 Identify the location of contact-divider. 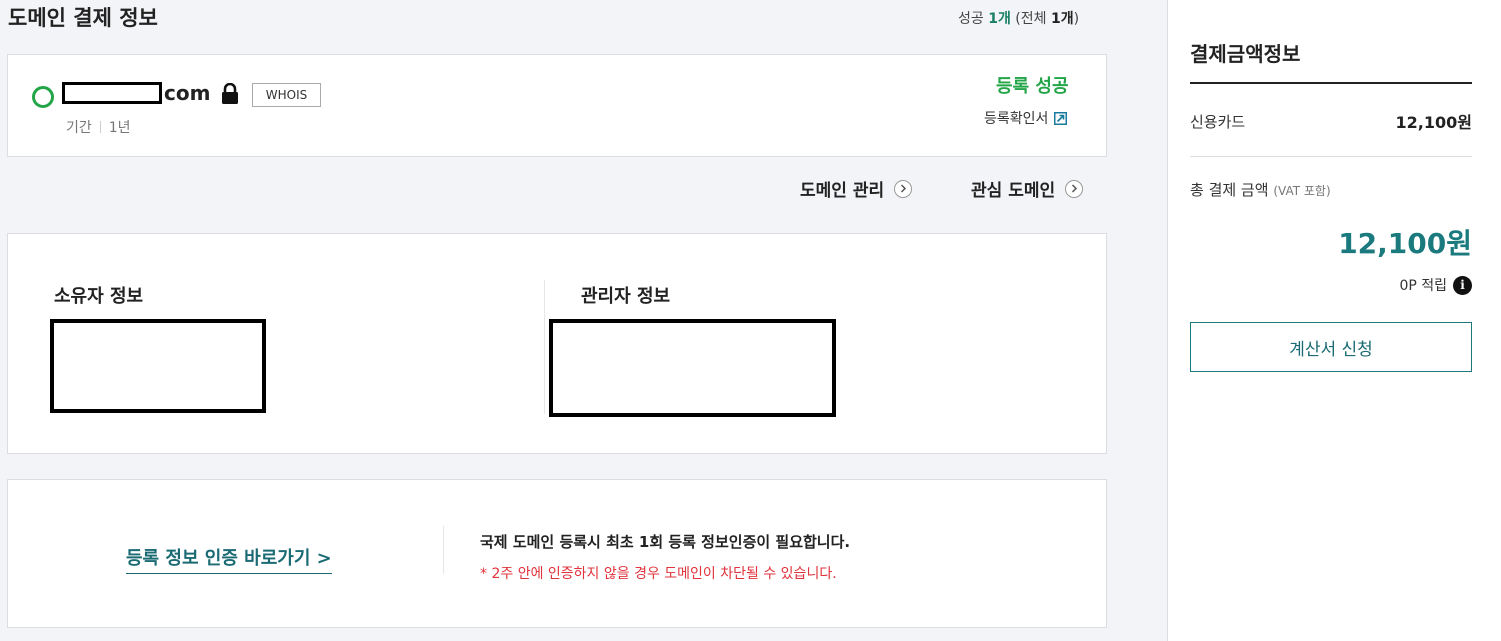
(544, 347).